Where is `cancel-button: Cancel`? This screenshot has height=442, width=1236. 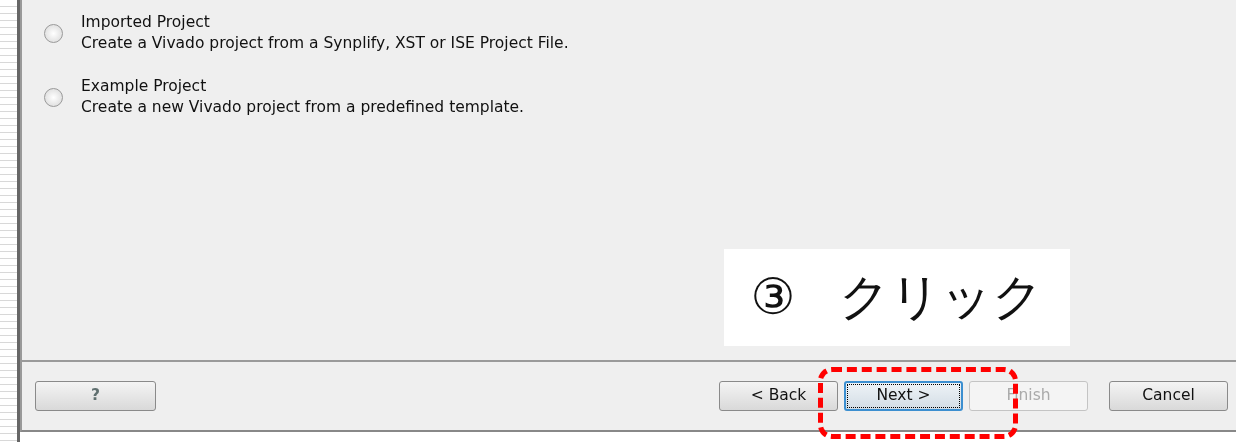 cancel-button: Cancel is located at coordinates (1168, 396).